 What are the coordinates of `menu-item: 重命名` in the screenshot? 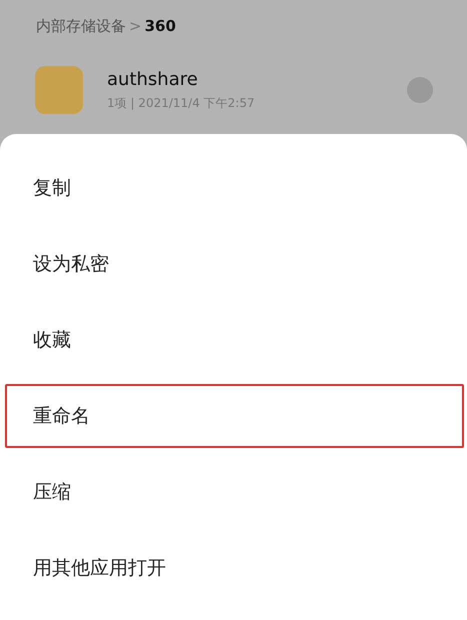 It's located at (234, 416).